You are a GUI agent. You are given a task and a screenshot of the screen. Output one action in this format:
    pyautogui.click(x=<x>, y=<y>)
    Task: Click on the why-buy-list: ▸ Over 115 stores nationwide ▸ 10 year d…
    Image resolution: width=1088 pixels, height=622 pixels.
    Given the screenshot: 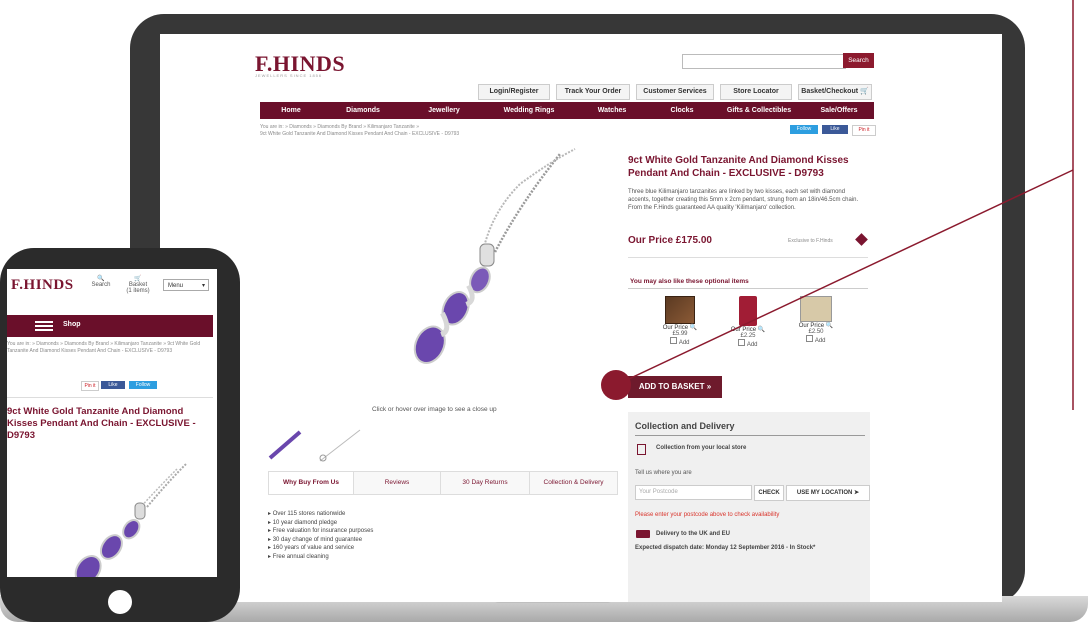 What is the action you would take?
    pyautogui.click(x=320, y=535)
    